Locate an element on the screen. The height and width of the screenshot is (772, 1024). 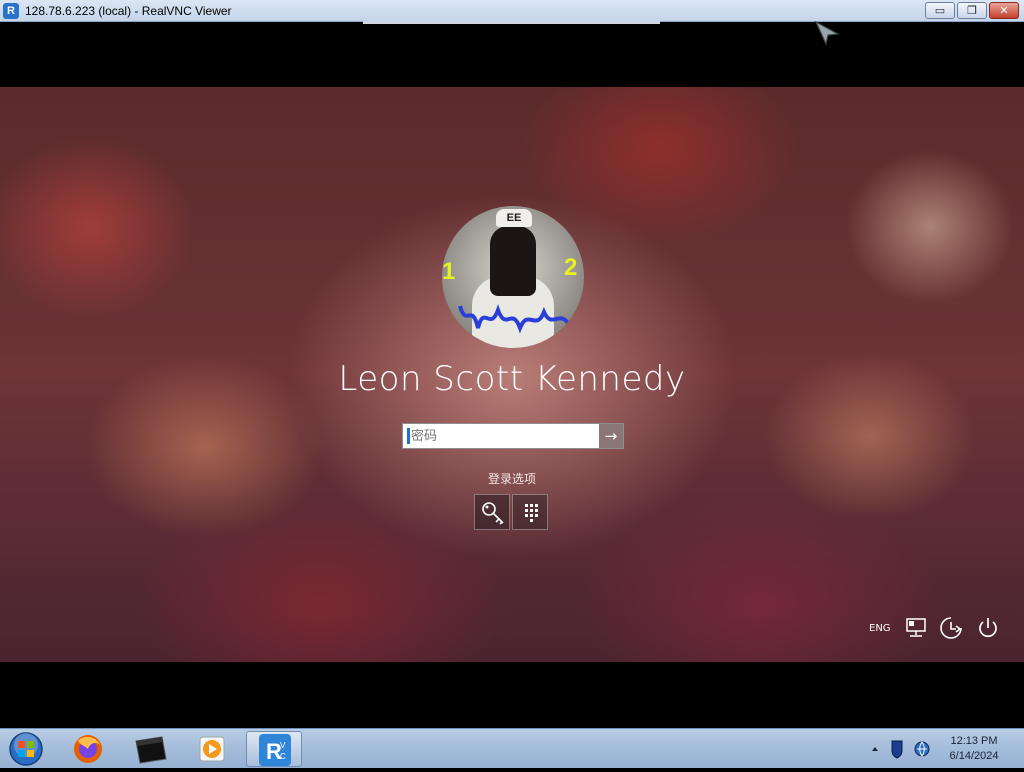
realvnc-app-icon: R is located at coordinates (11, 11).